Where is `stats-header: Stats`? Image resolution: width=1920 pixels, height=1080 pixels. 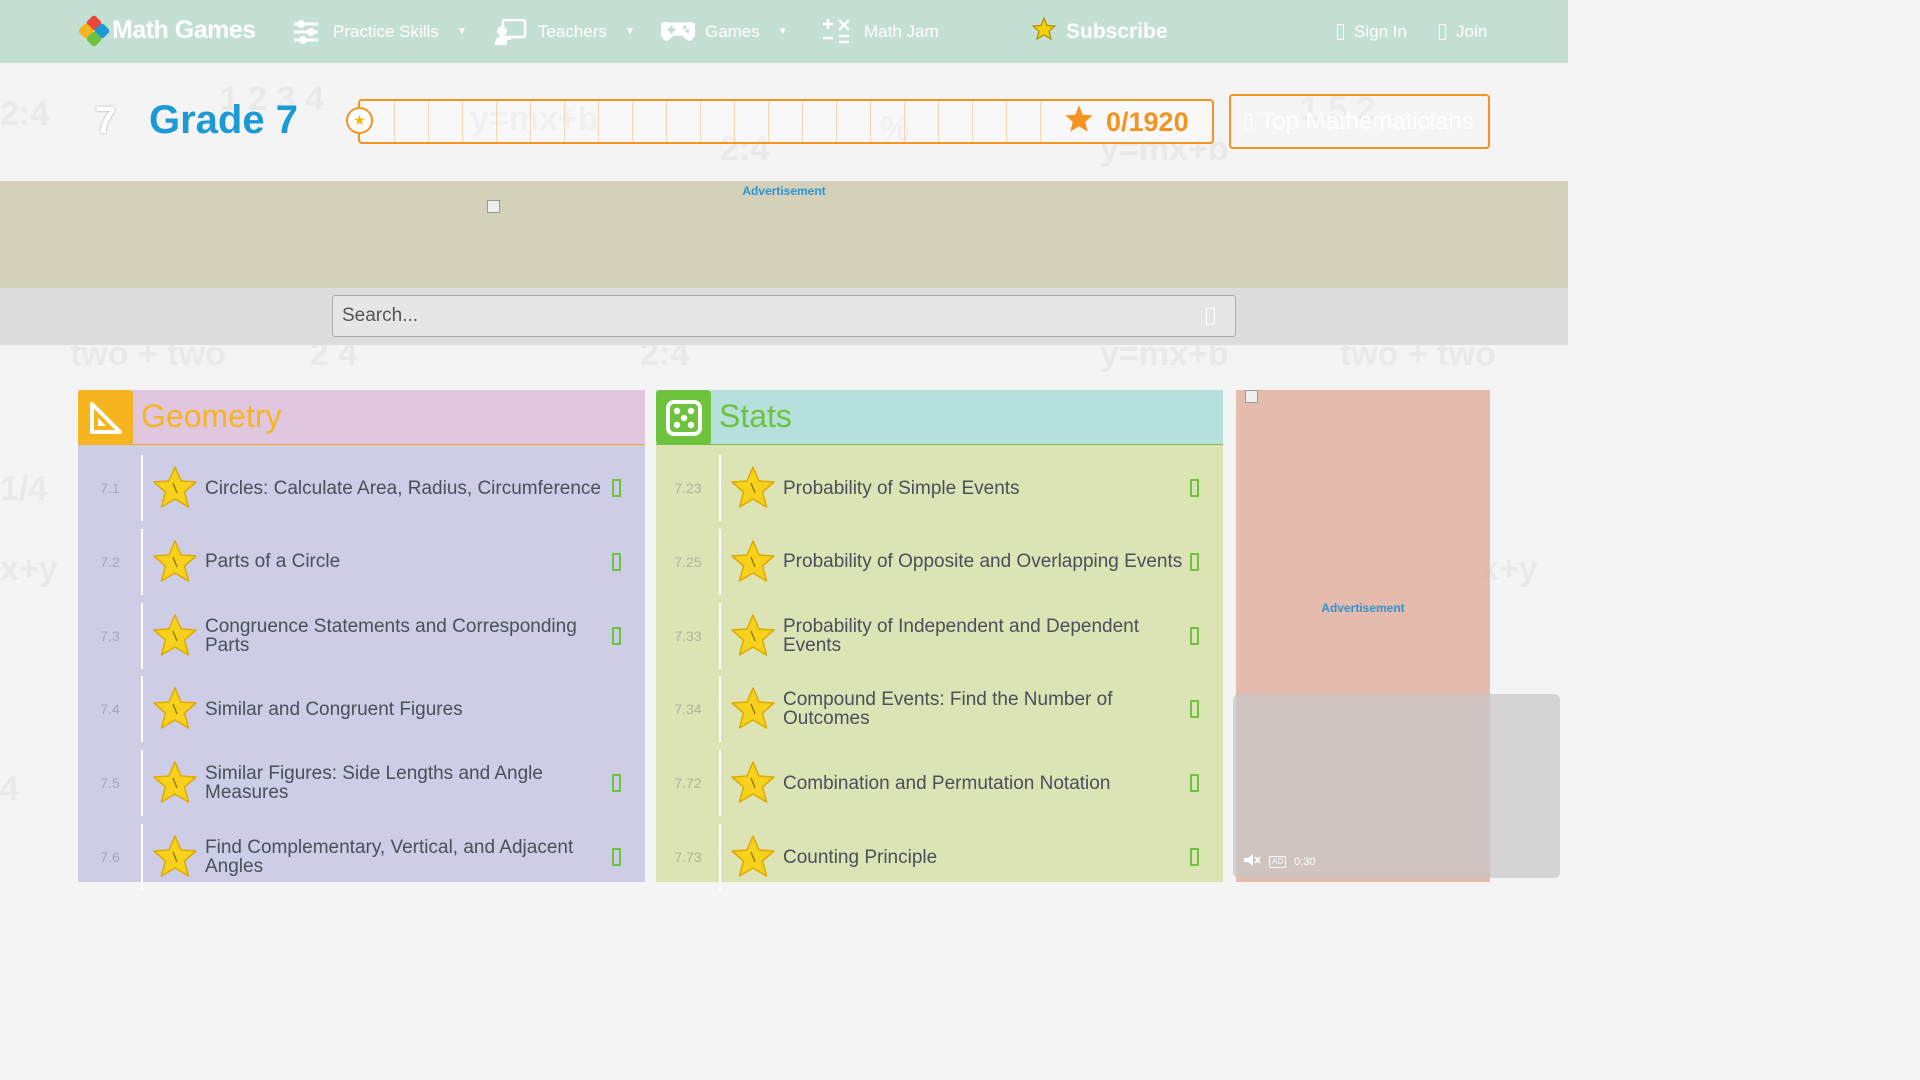
stats-header: Stats is located at coordinates (939, 417).